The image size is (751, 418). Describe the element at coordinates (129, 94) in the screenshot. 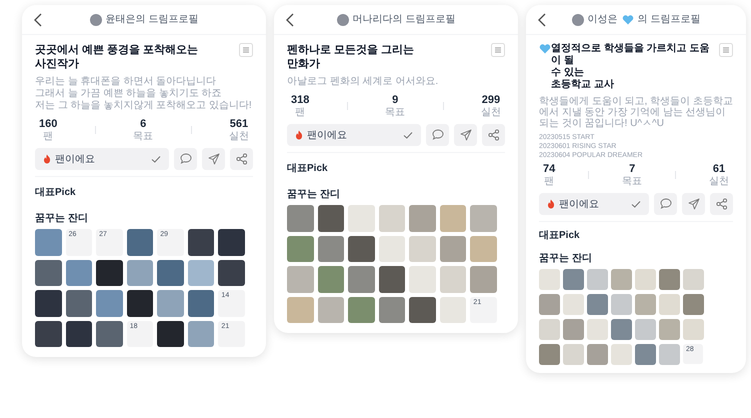

I see `bio-text: 그래서 늘 가끔 예쁜 하늘을 놓치기도 하죠` at that location.